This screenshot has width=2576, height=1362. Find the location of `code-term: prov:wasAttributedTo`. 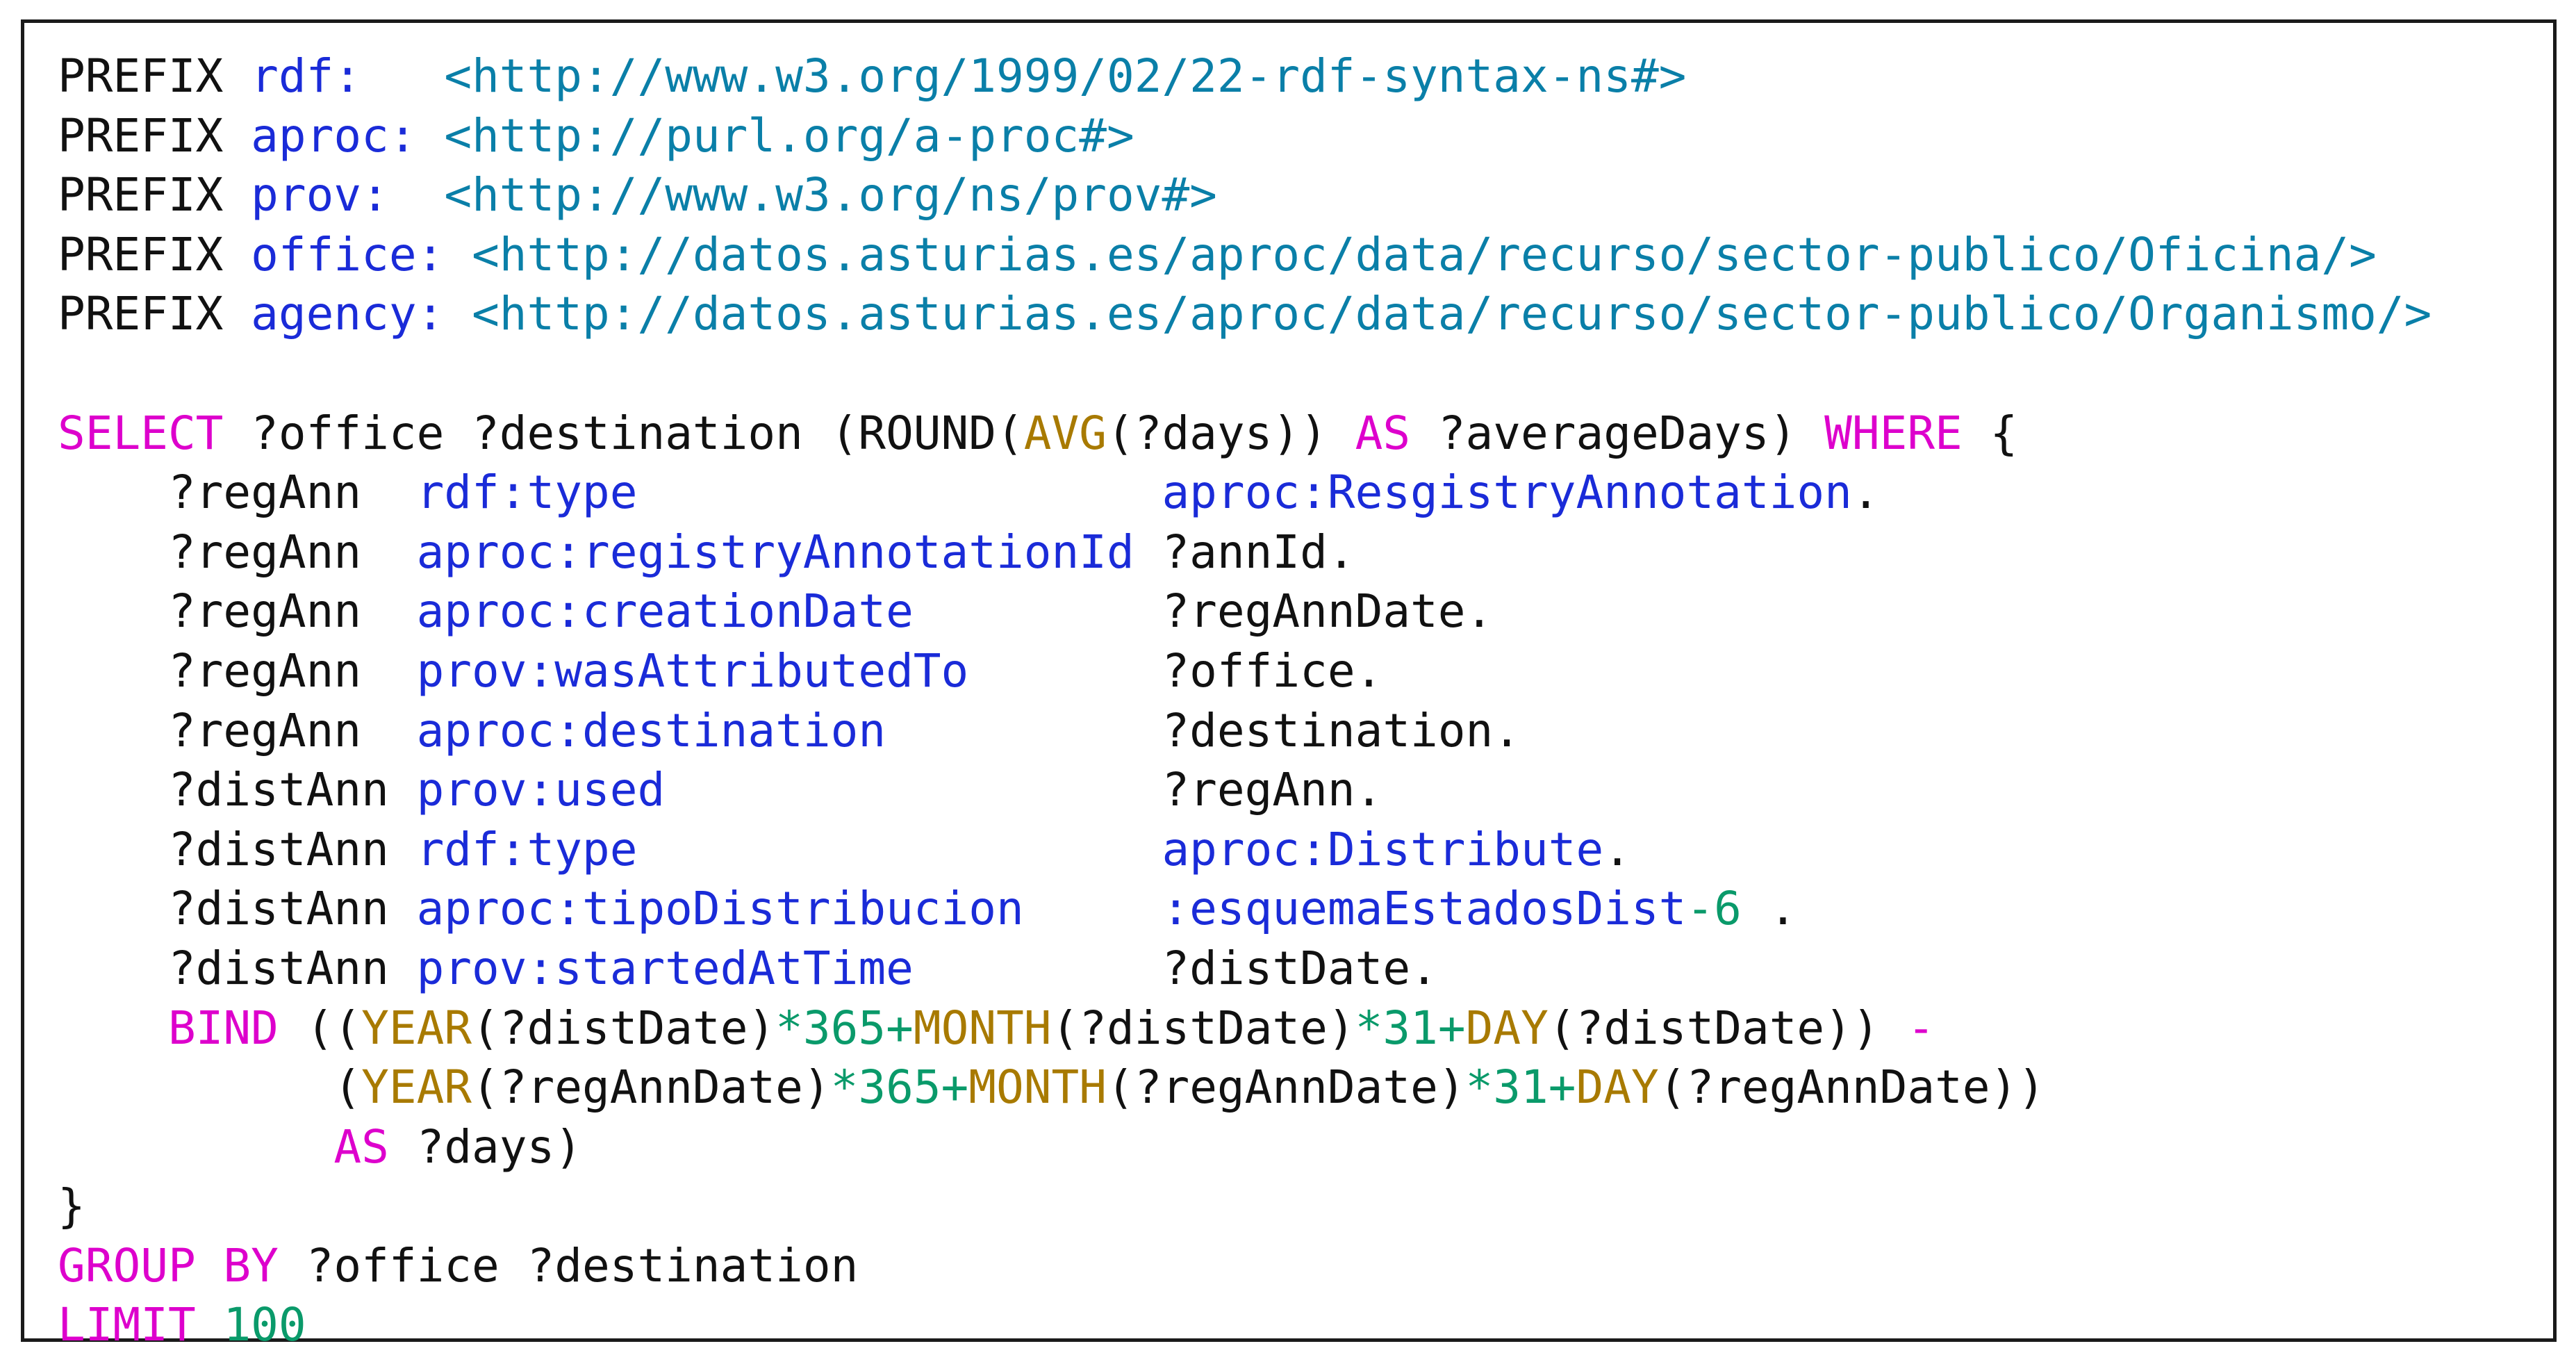

code-term: prov:wasAttributedTo is located at coordinates (693, 671).